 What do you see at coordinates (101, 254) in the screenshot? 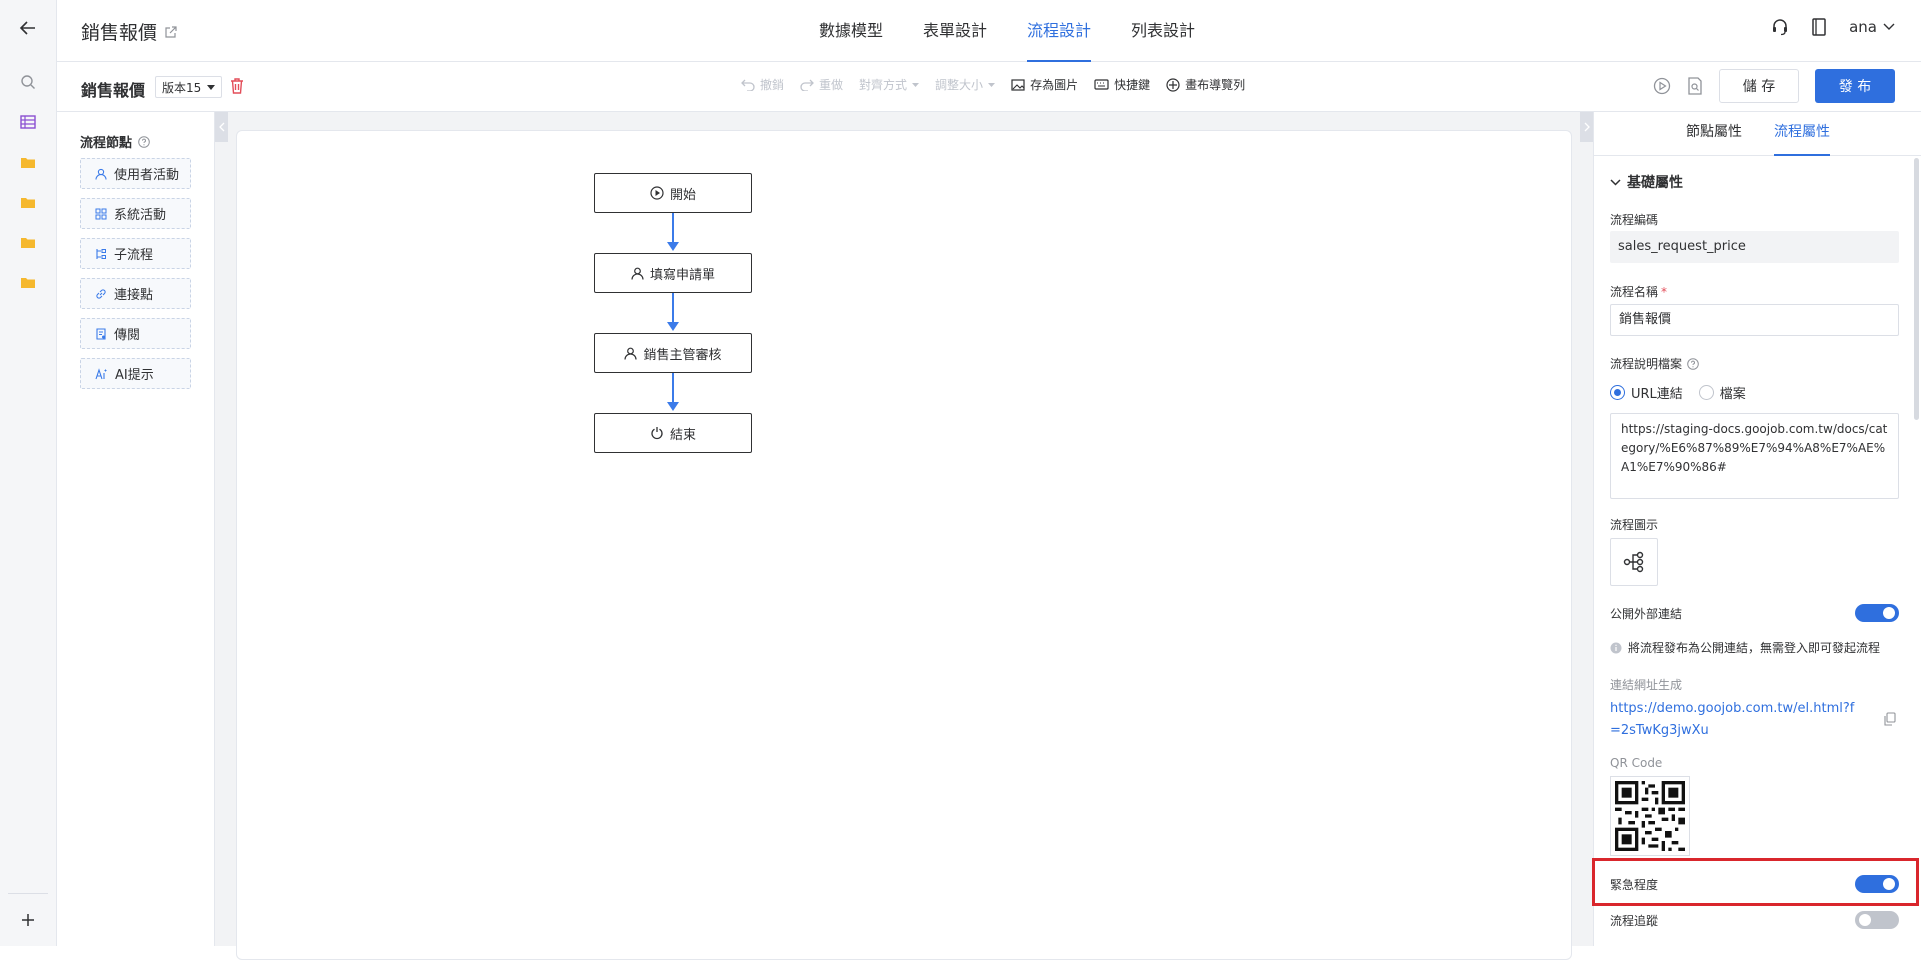
I see `subflow-icon` at bounding box center [101, 254].